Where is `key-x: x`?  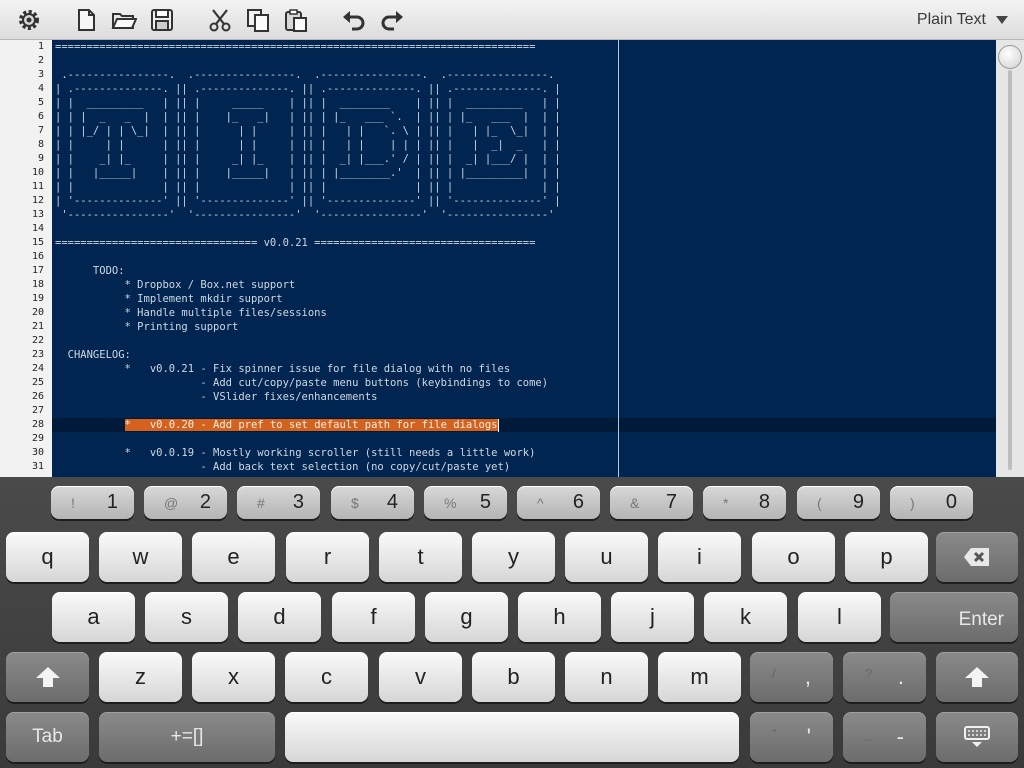 key-x: x is located at coordinates (233, 677).